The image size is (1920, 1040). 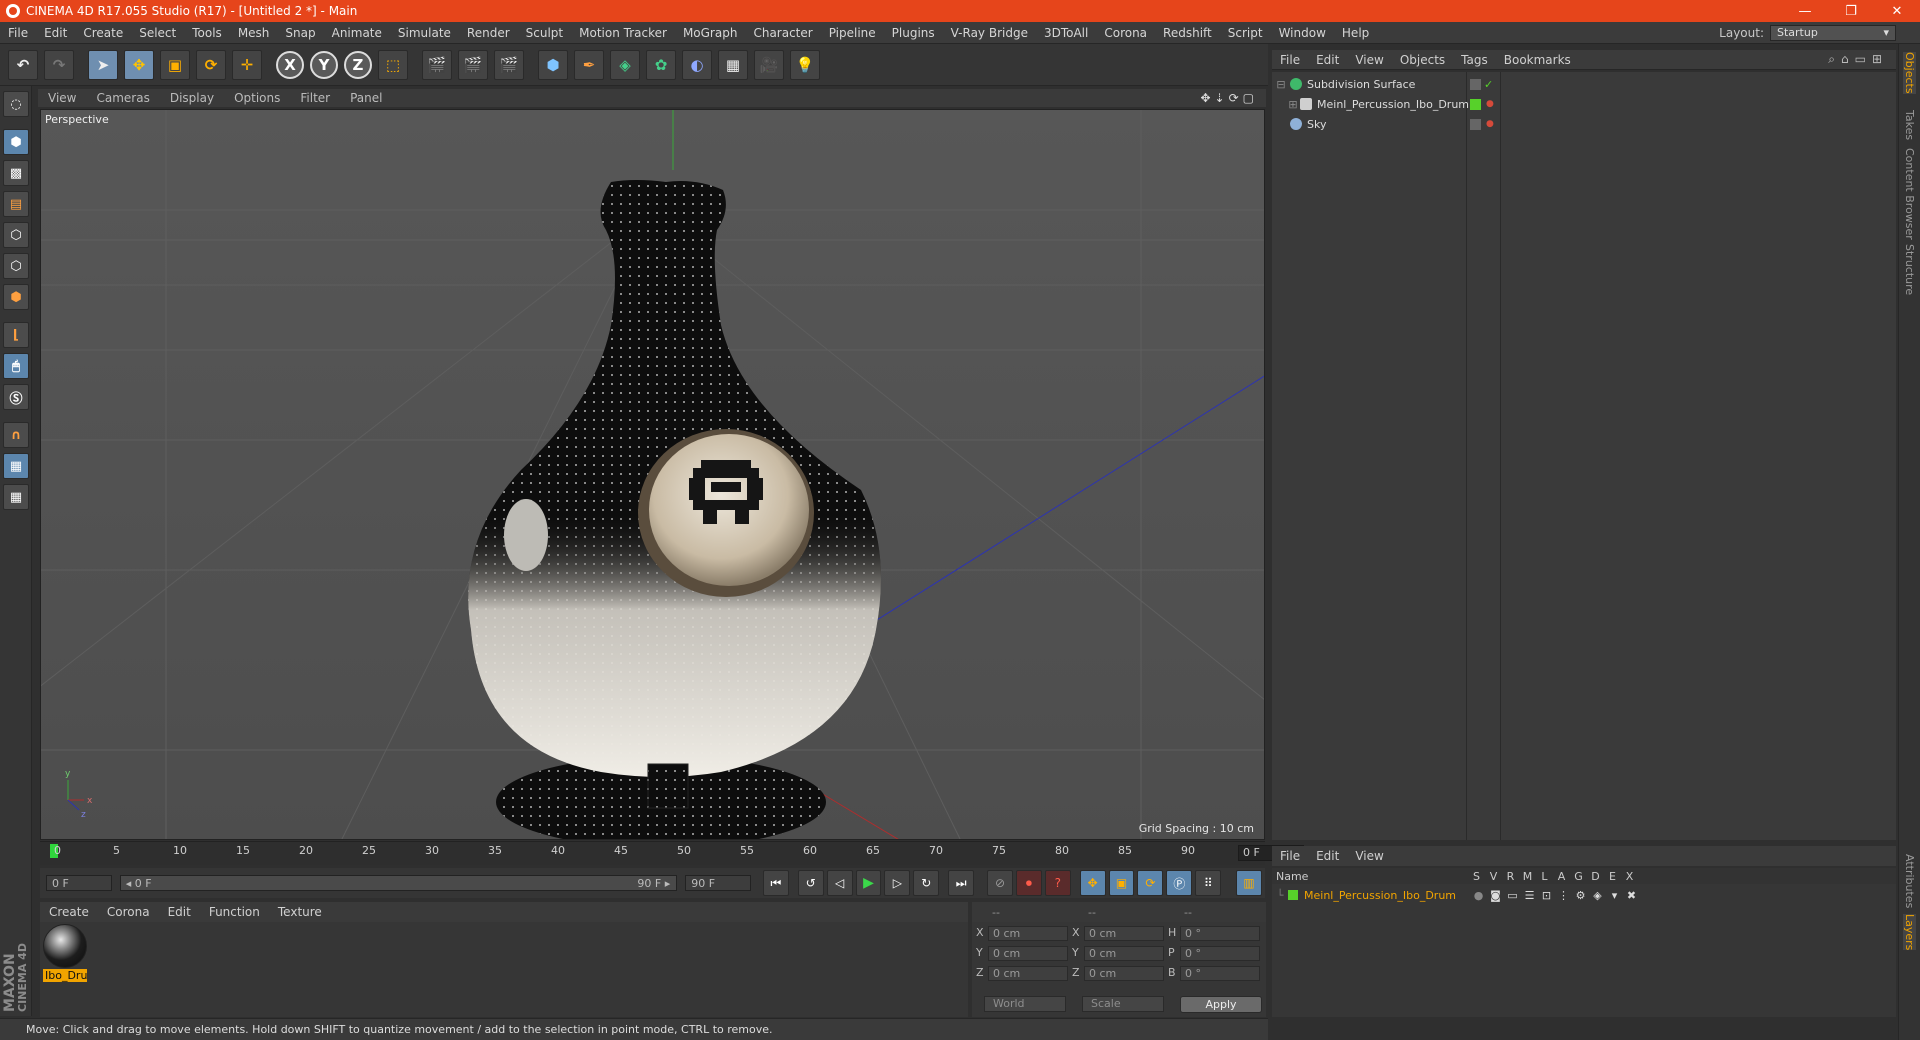 I want to click on layer-deformer-icon: ◈, so click(x=1597, y=895).